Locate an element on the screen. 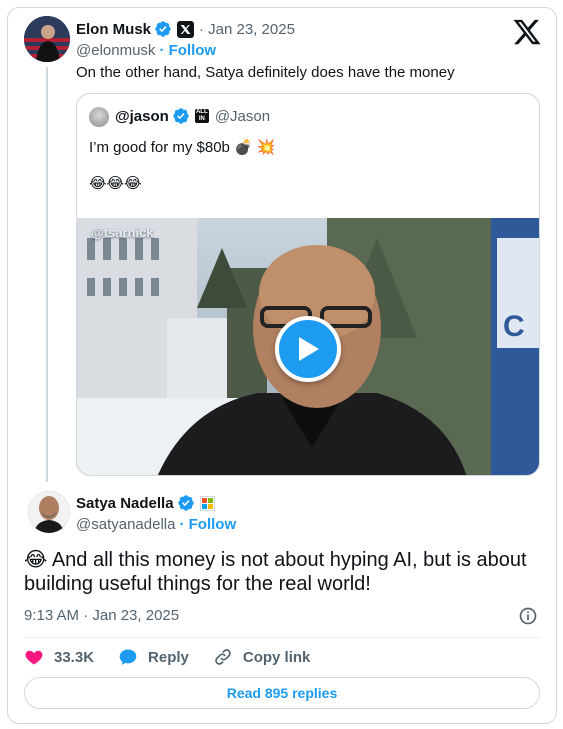 This screenshot has height=729, width=563. action-bar: 33.3K Reply Copy link is located at coordinates (179, 657).